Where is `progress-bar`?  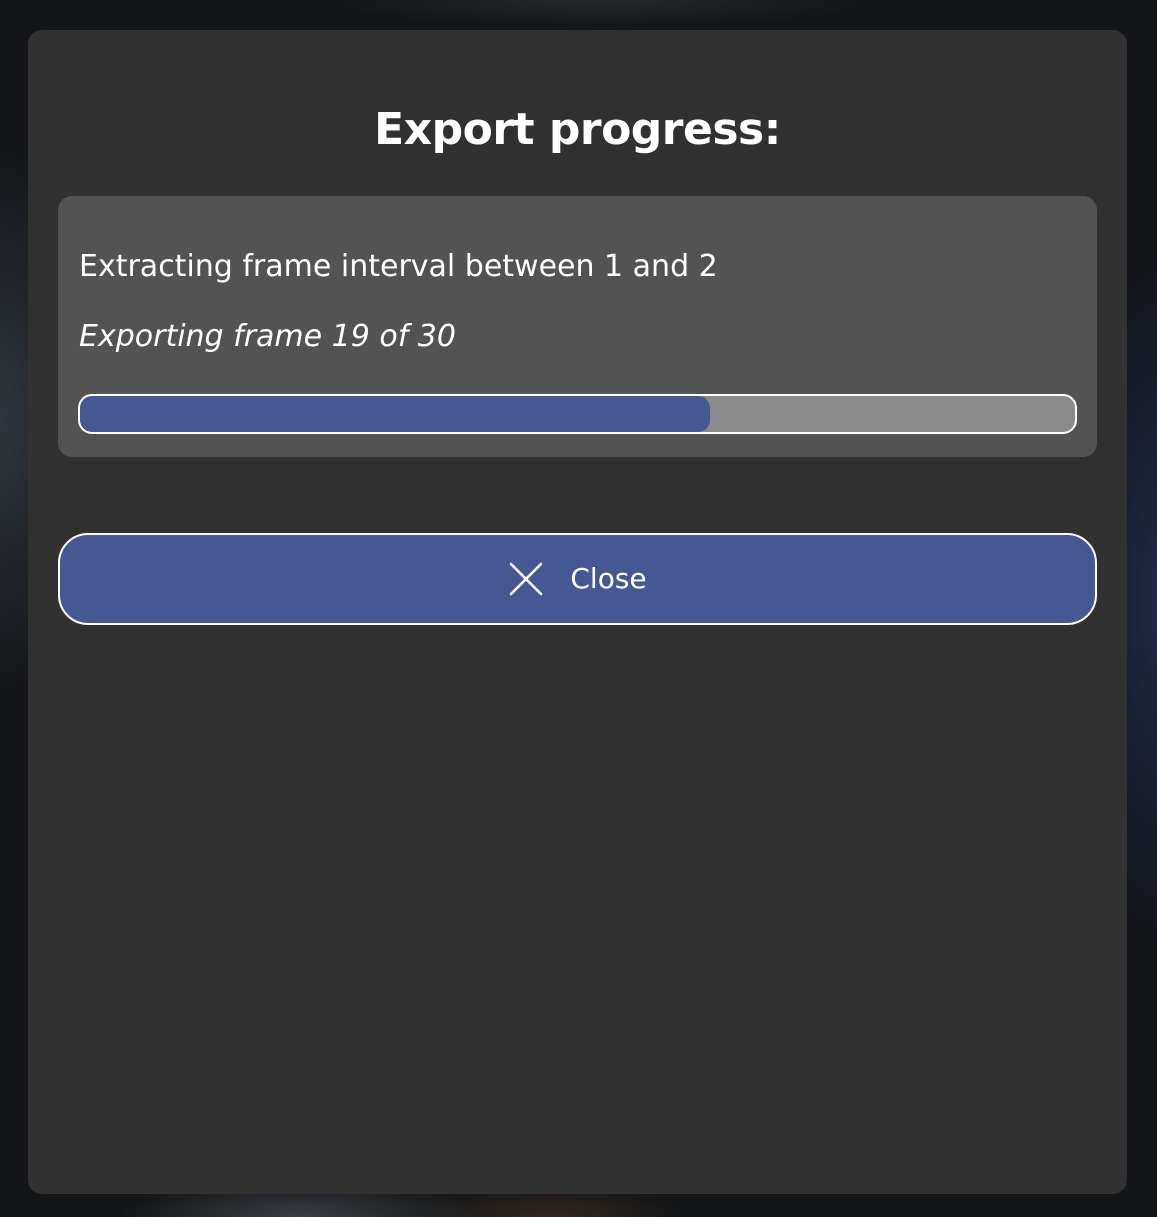
progress-bar is located at coordinates (577, 414).